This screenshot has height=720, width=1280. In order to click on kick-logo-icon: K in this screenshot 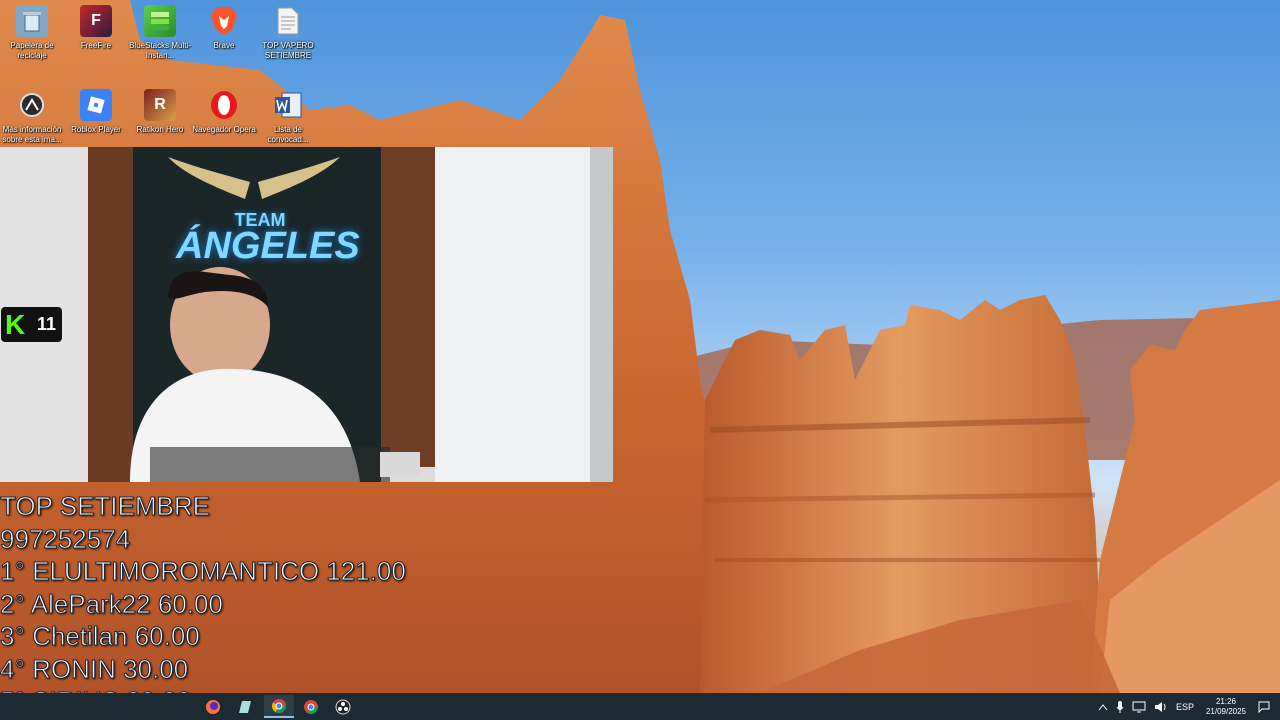, I will do `click(15, 324)`.